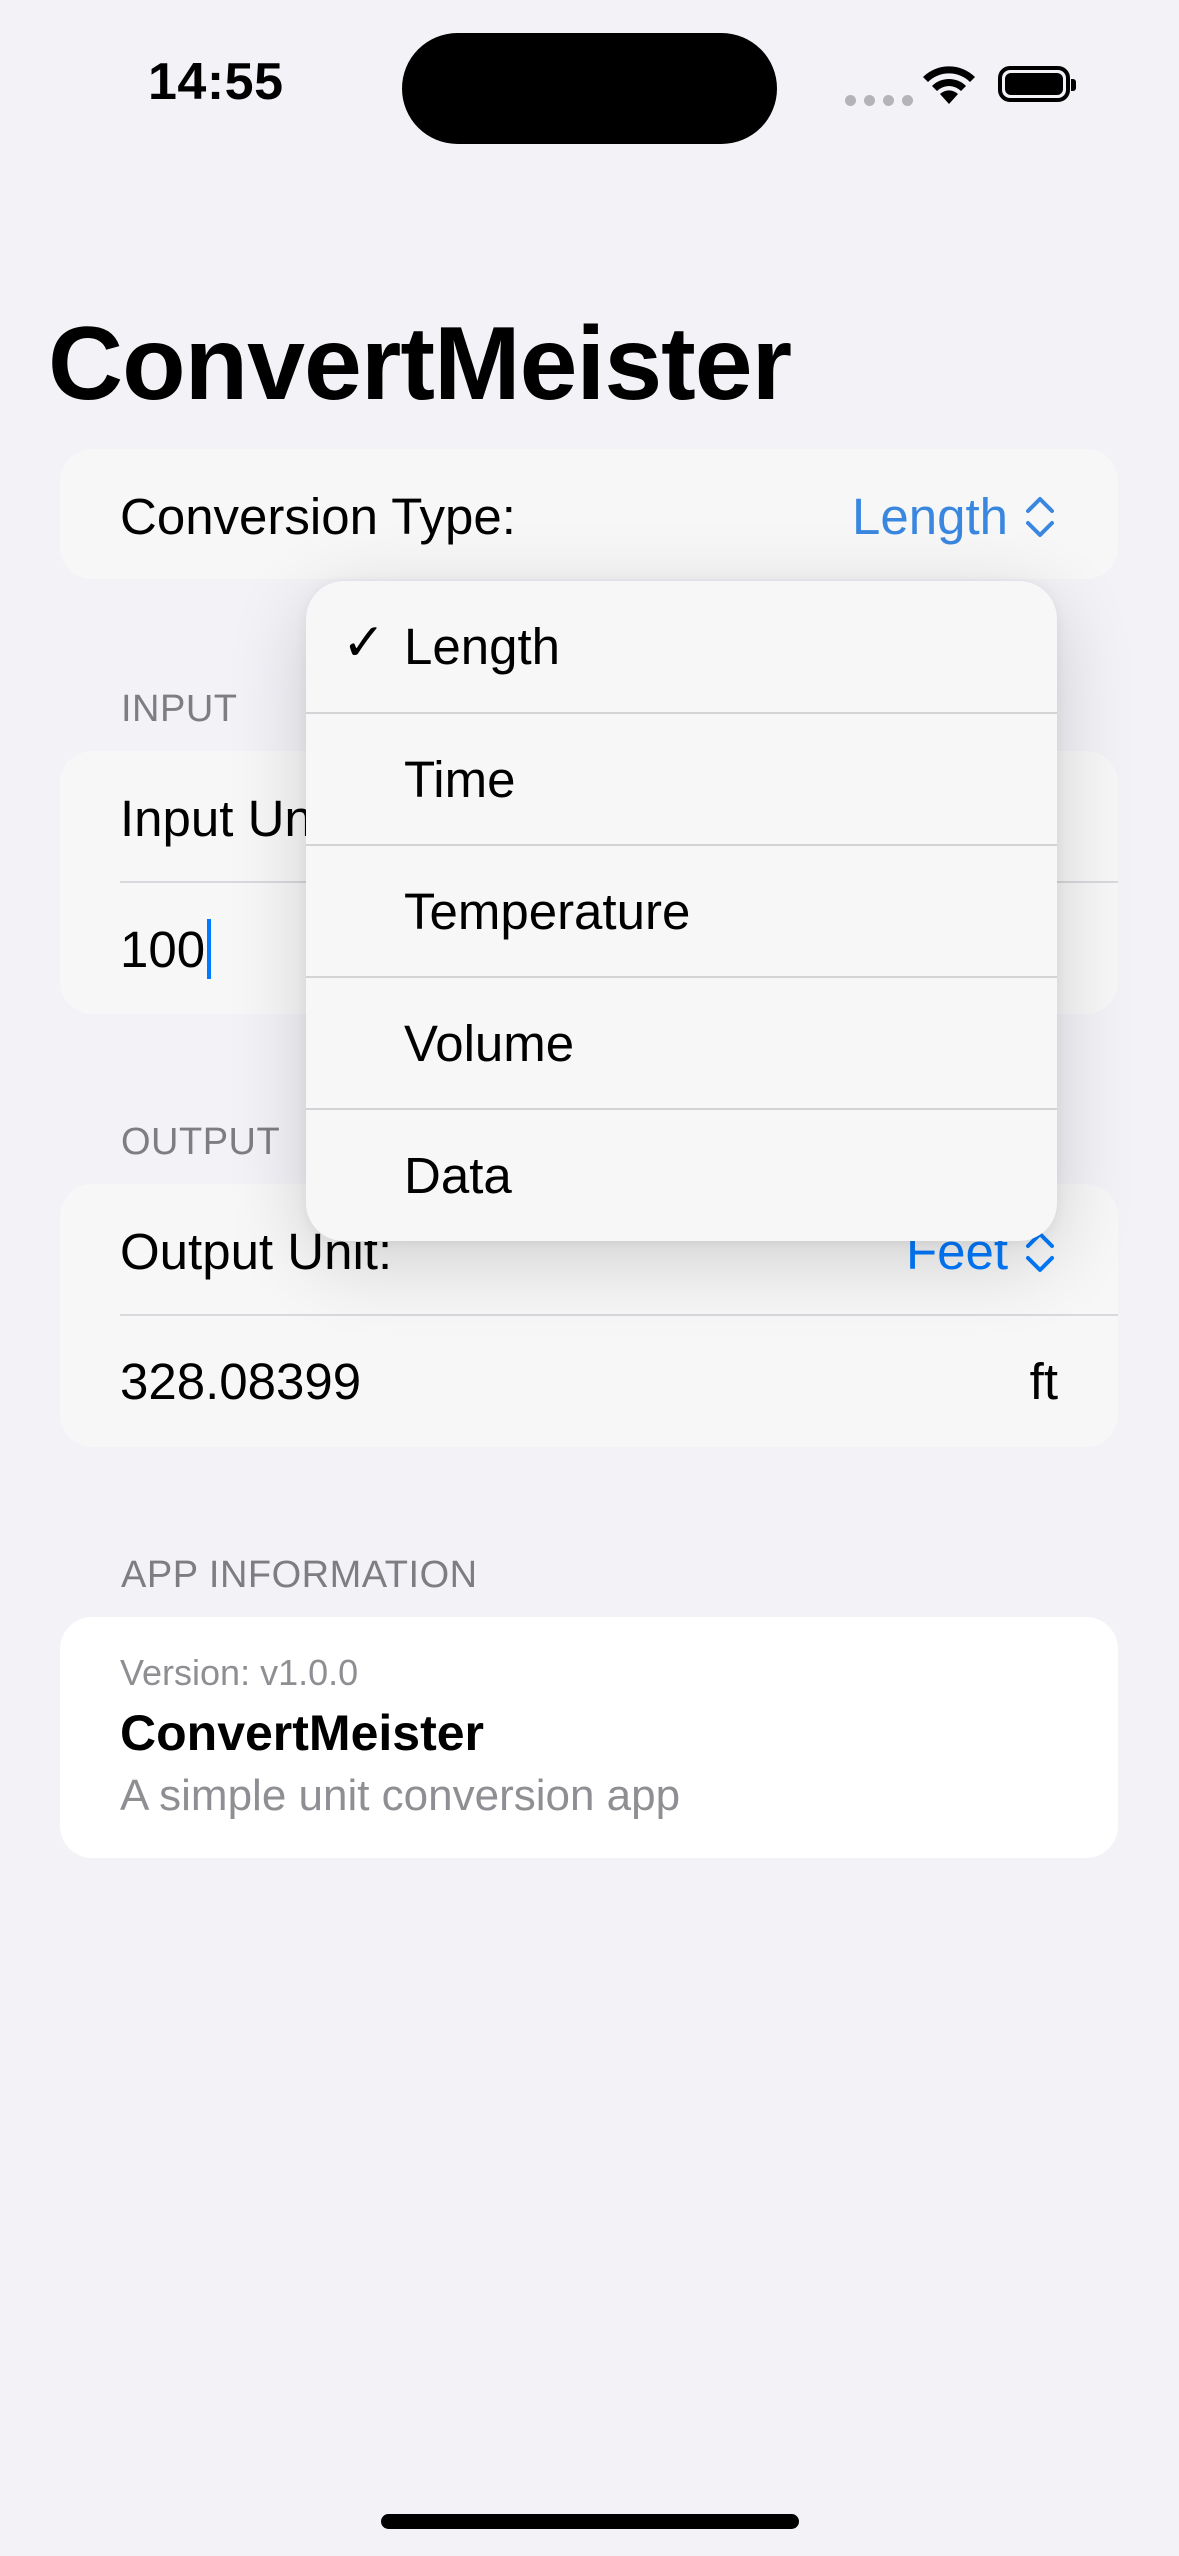 This screenshot has width=1179, height=2556. What do you see at coordinates (364, 643) in the screenshot?
I see `checkmark-icon: ✓` at bounding box center [364, 643].